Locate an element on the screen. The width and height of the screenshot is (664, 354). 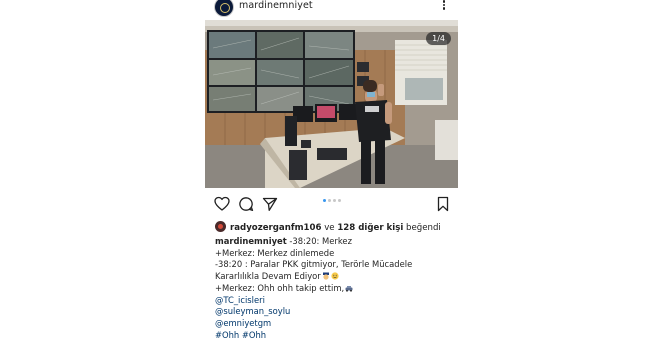
police-car-emoji-icon is located at coordinates (349, 288).